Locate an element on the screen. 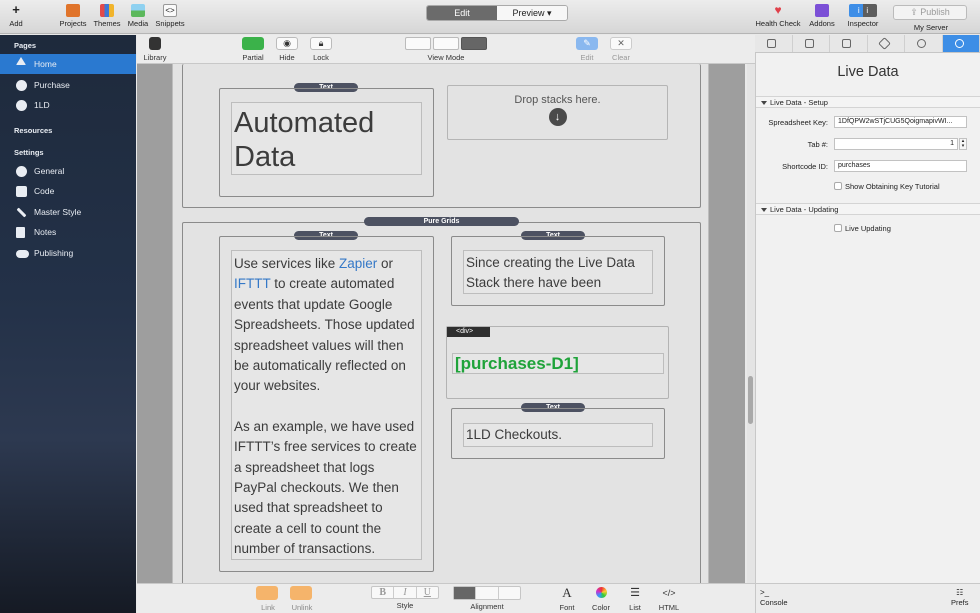 The image size is (980, 613). automated-data-heading: Automated Data is located at coordinates (326, 138).